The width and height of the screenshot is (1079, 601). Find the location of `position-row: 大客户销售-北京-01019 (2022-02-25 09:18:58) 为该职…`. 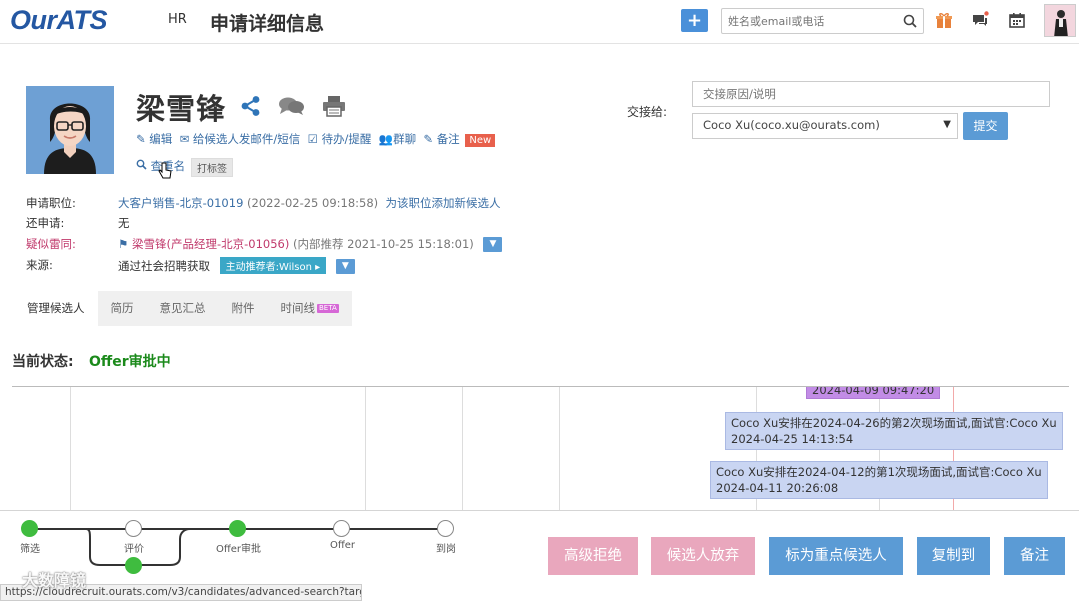

position-row: 大客户销售-北京-01019 (2022-02-25 09:18:58) 为该职… is located at coordinates (309, 203).